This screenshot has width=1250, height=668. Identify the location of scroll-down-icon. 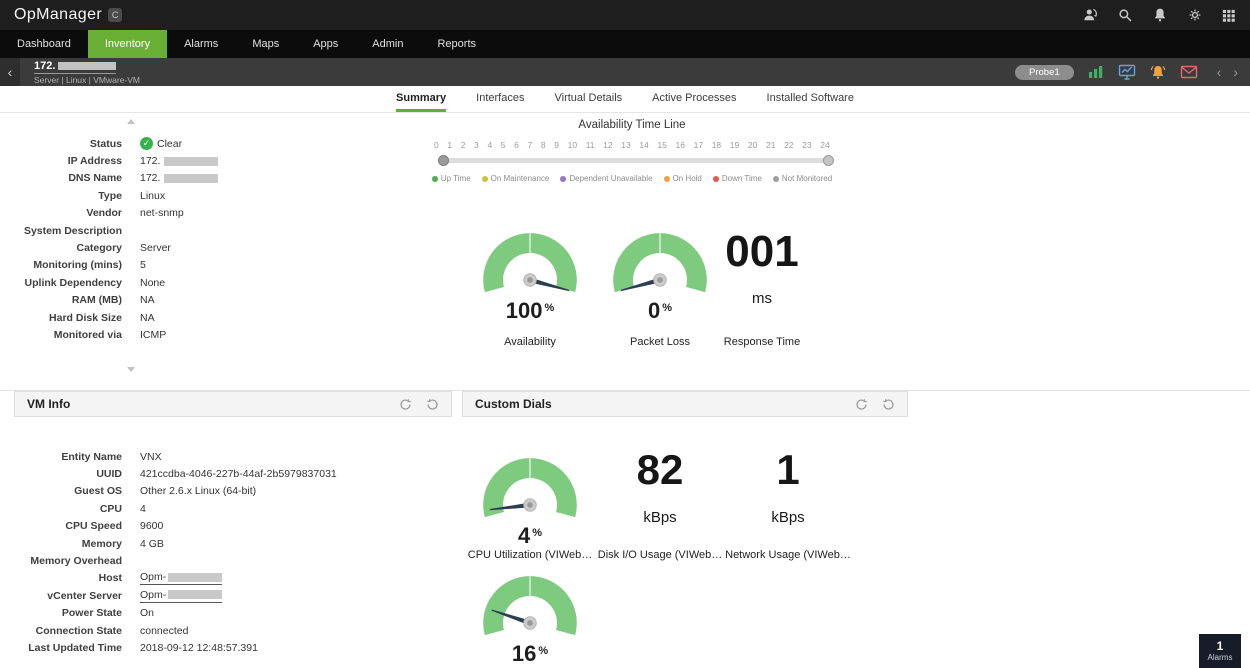
(131, 369).